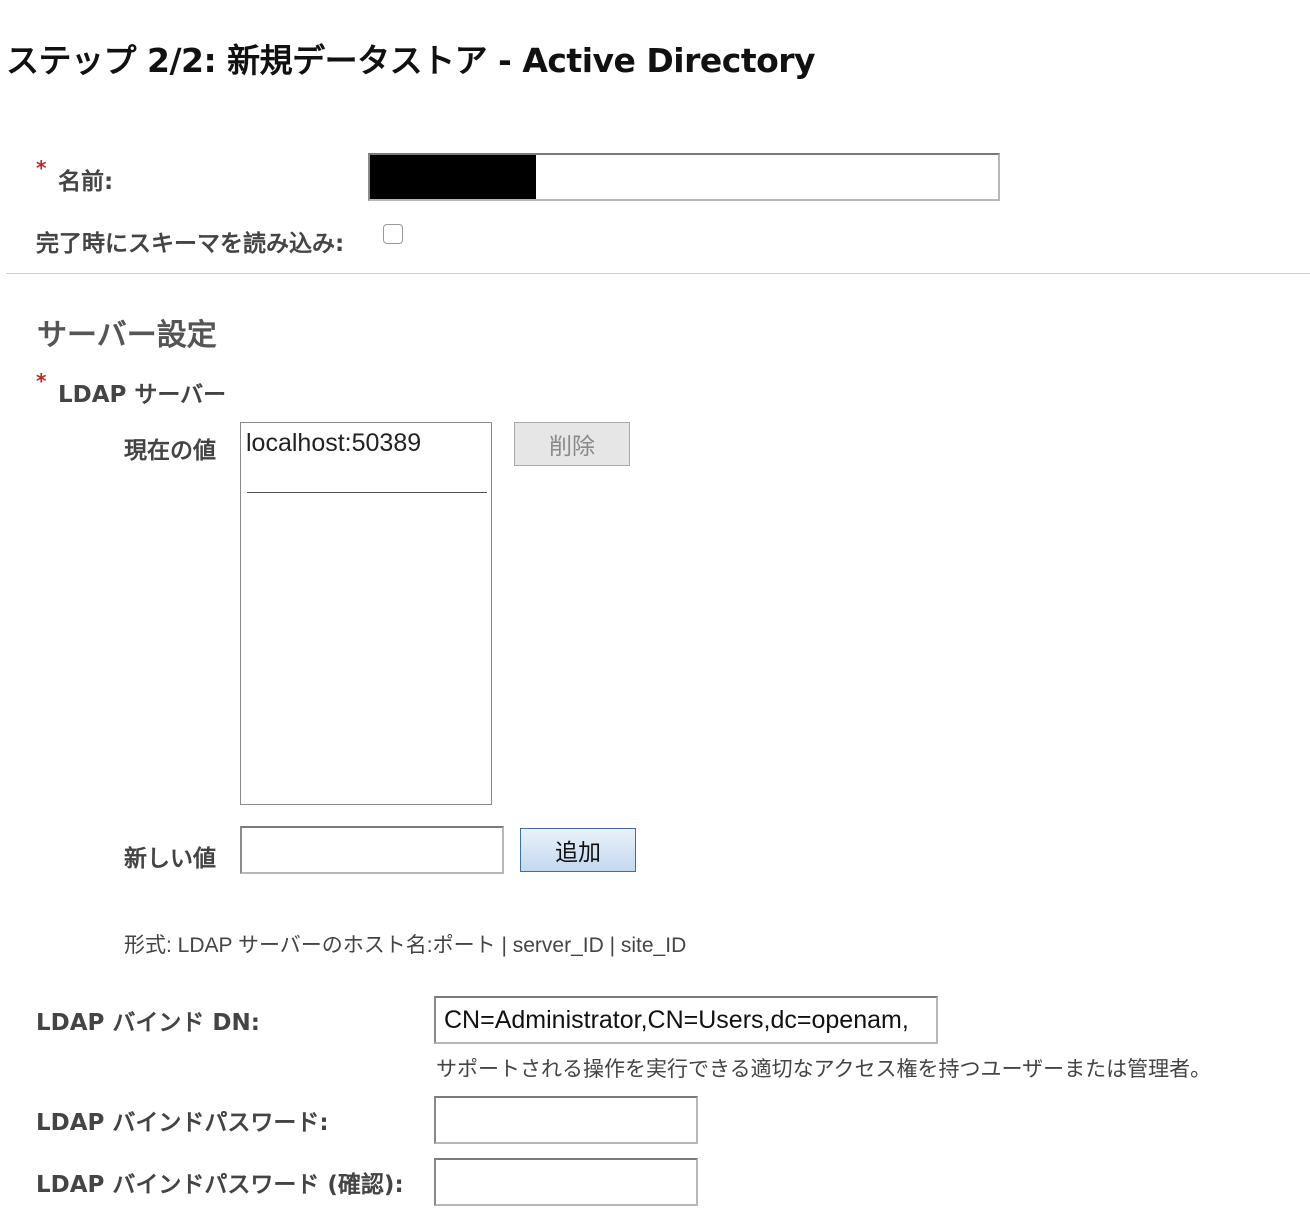  I want to click on server-settings-heading: サーバー設定, so click(127, 335).